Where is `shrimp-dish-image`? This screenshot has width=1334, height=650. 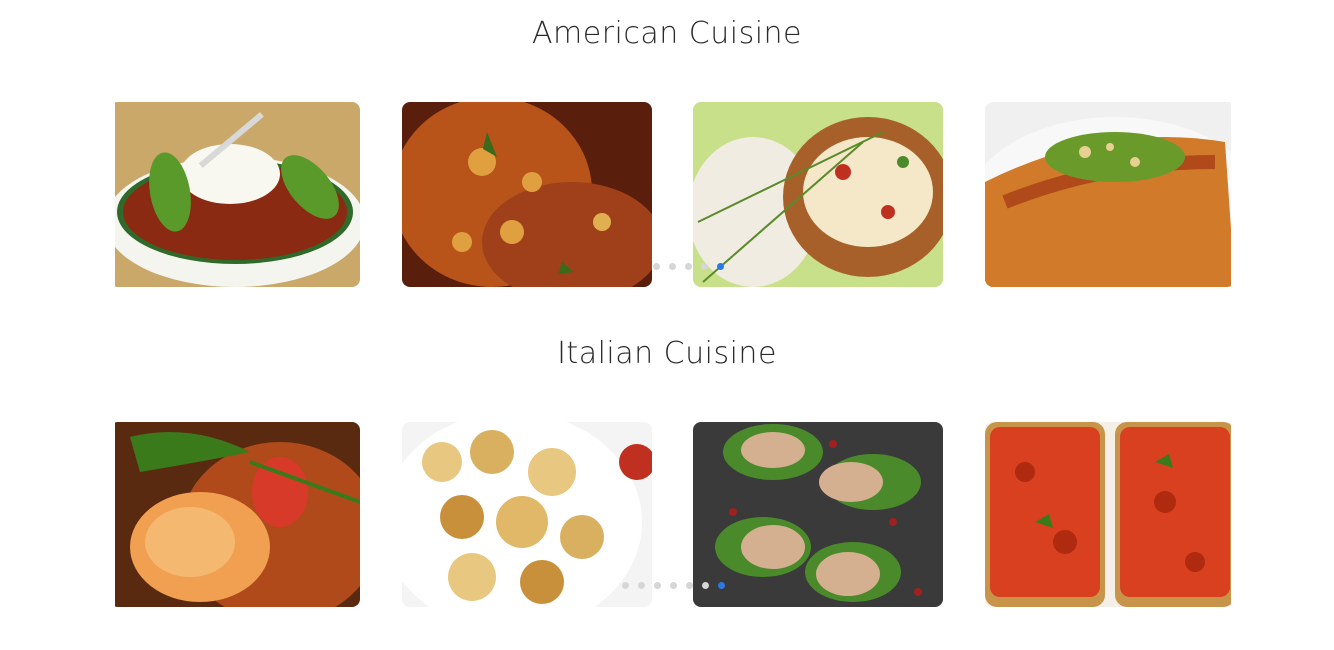
shrimp-dish-image is located at coordinates (237, 514).